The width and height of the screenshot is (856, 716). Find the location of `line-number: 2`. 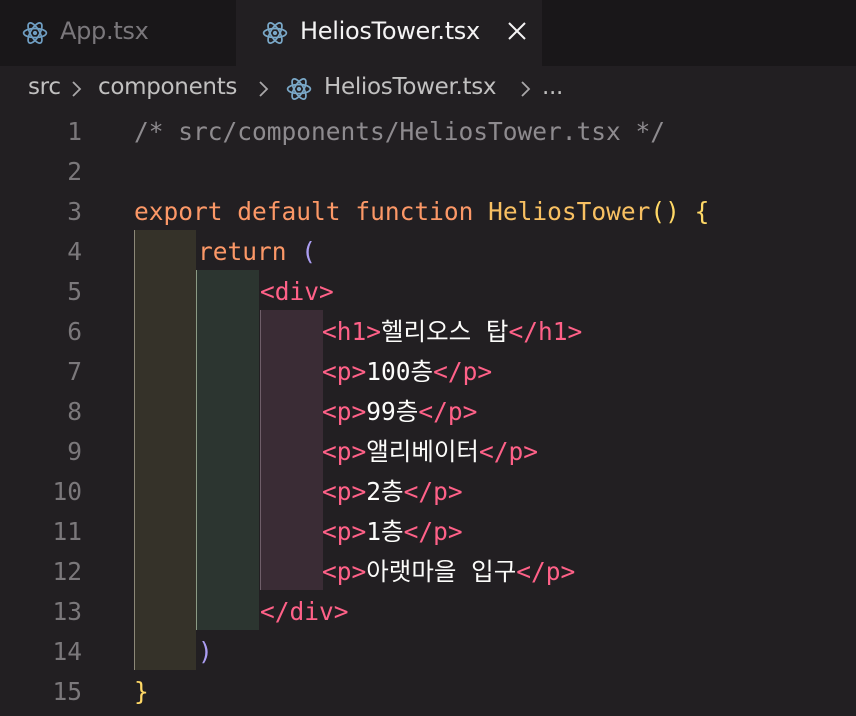

line-number: 2 is located at coordinates (74, 171).